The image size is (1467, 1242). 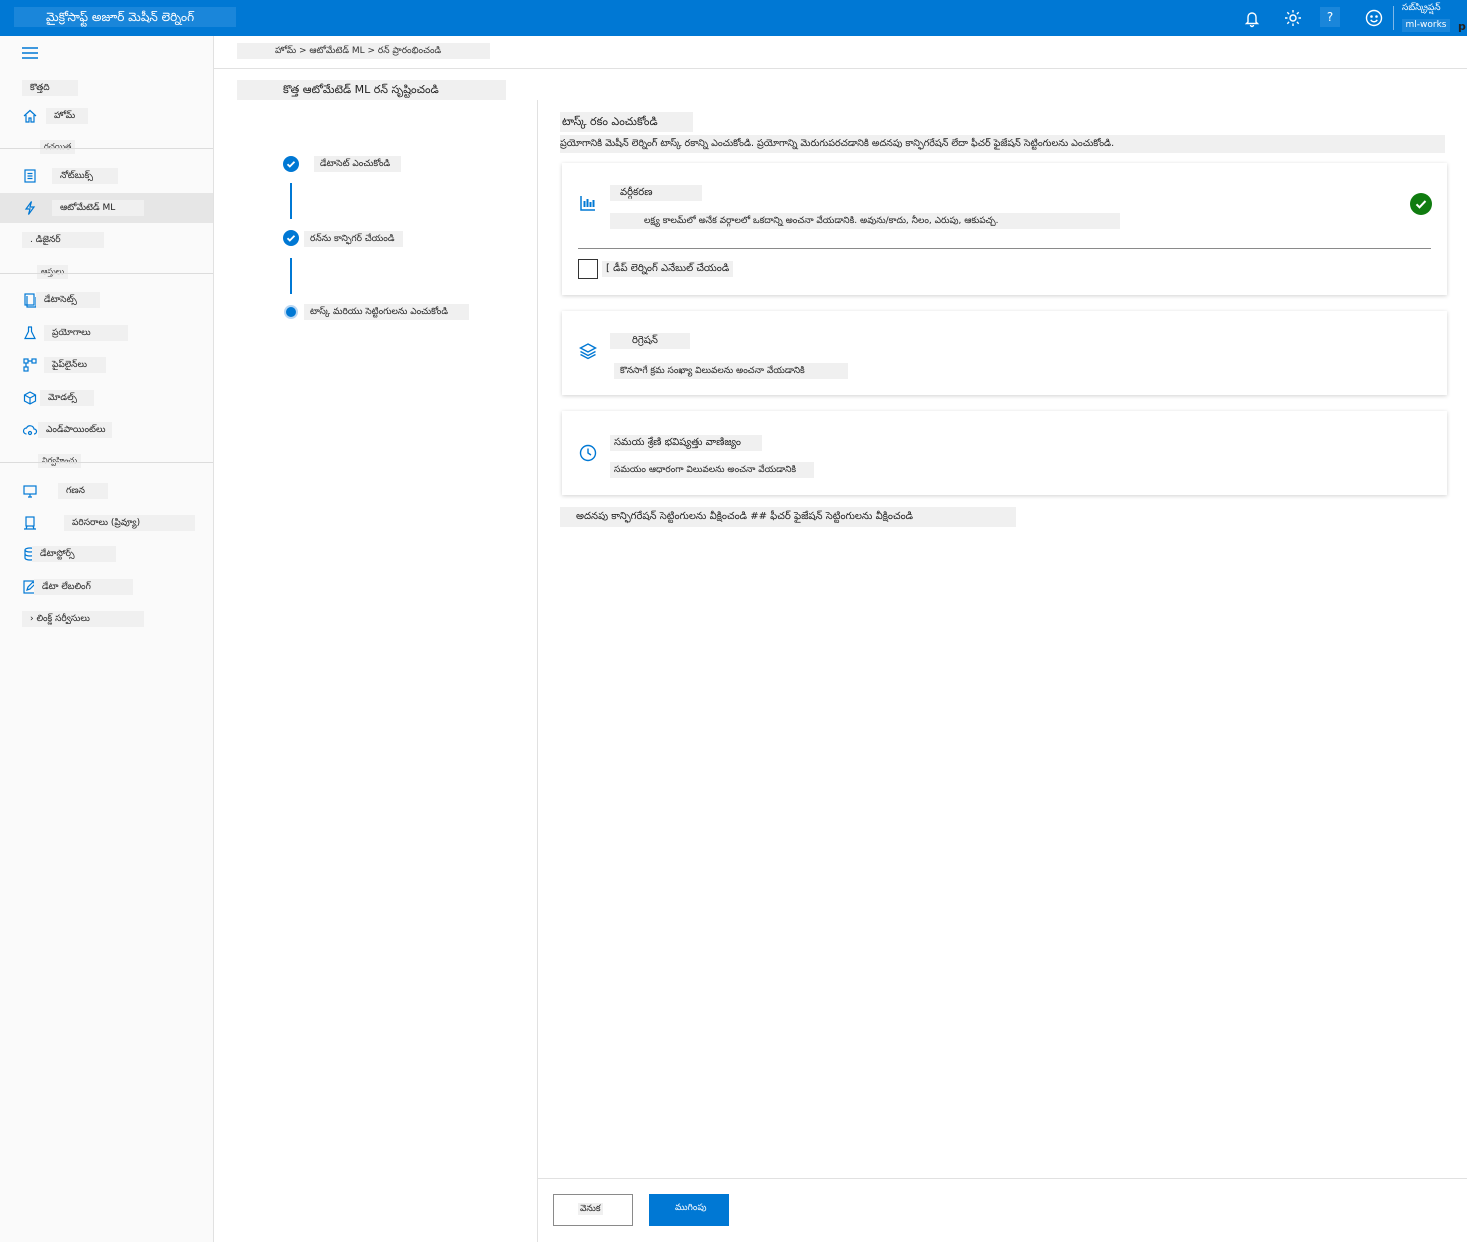 I want to click on finish-button: ముగింపు, so click(x=689, y=1210).